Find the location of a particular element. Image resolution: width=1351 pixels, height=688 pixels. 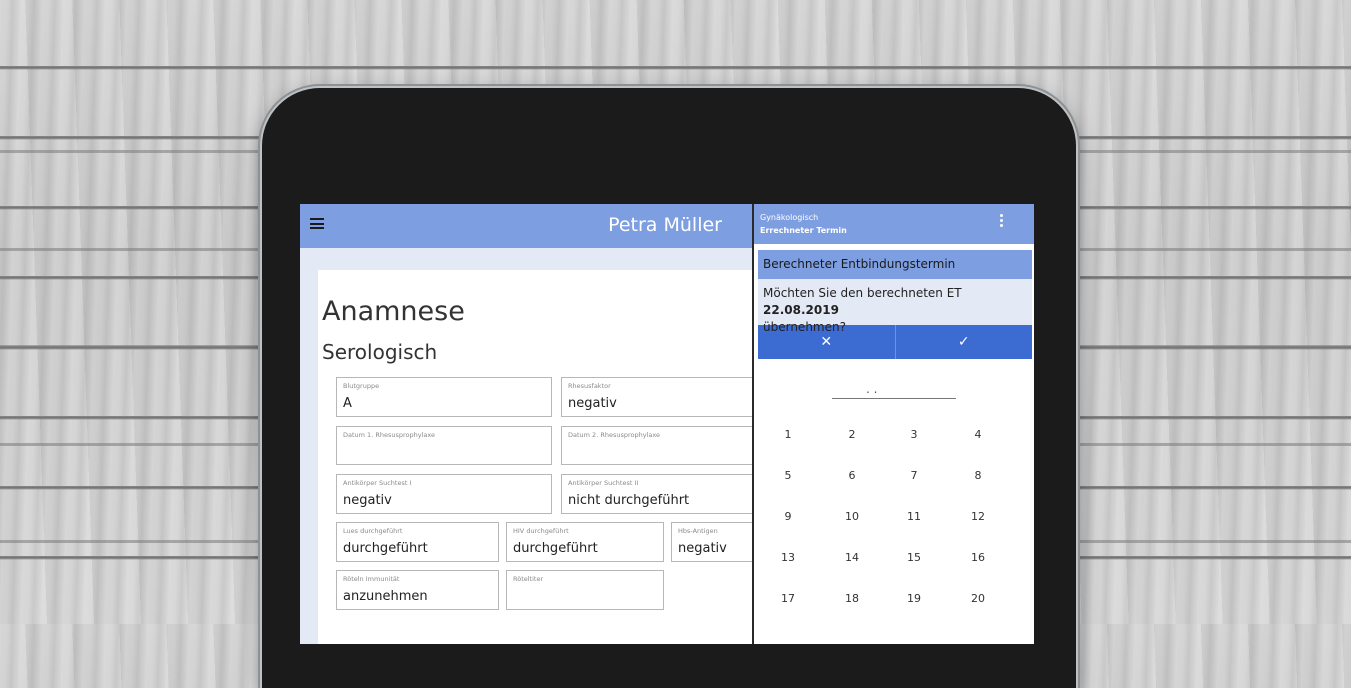

field-label: HIV durchgeführt is located at coordinates (541, 531).